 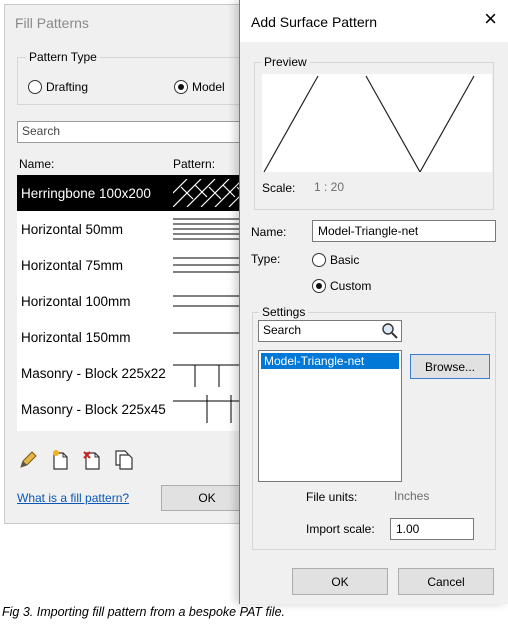 I want to click on pattern-name: Horizontal 150mm, so click(x=76, y=337).